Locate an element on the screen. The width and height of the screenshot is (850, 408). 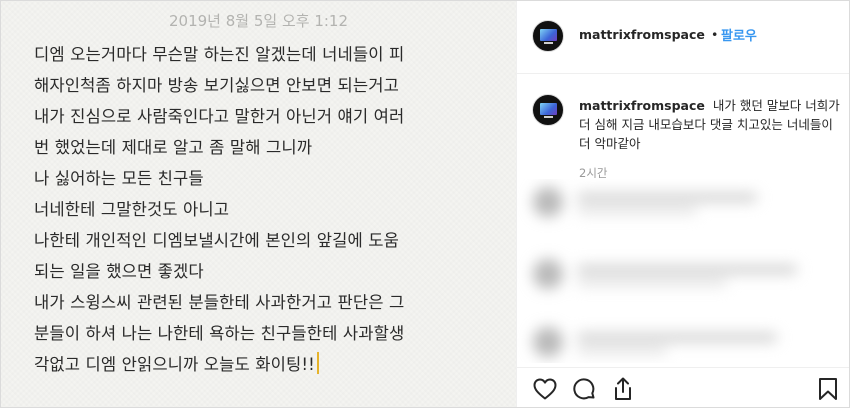
note-line: 내가 진심으로 사람죽인다고 말한거 아닌거 얘기 여러 is located at coordinates (219, 116).